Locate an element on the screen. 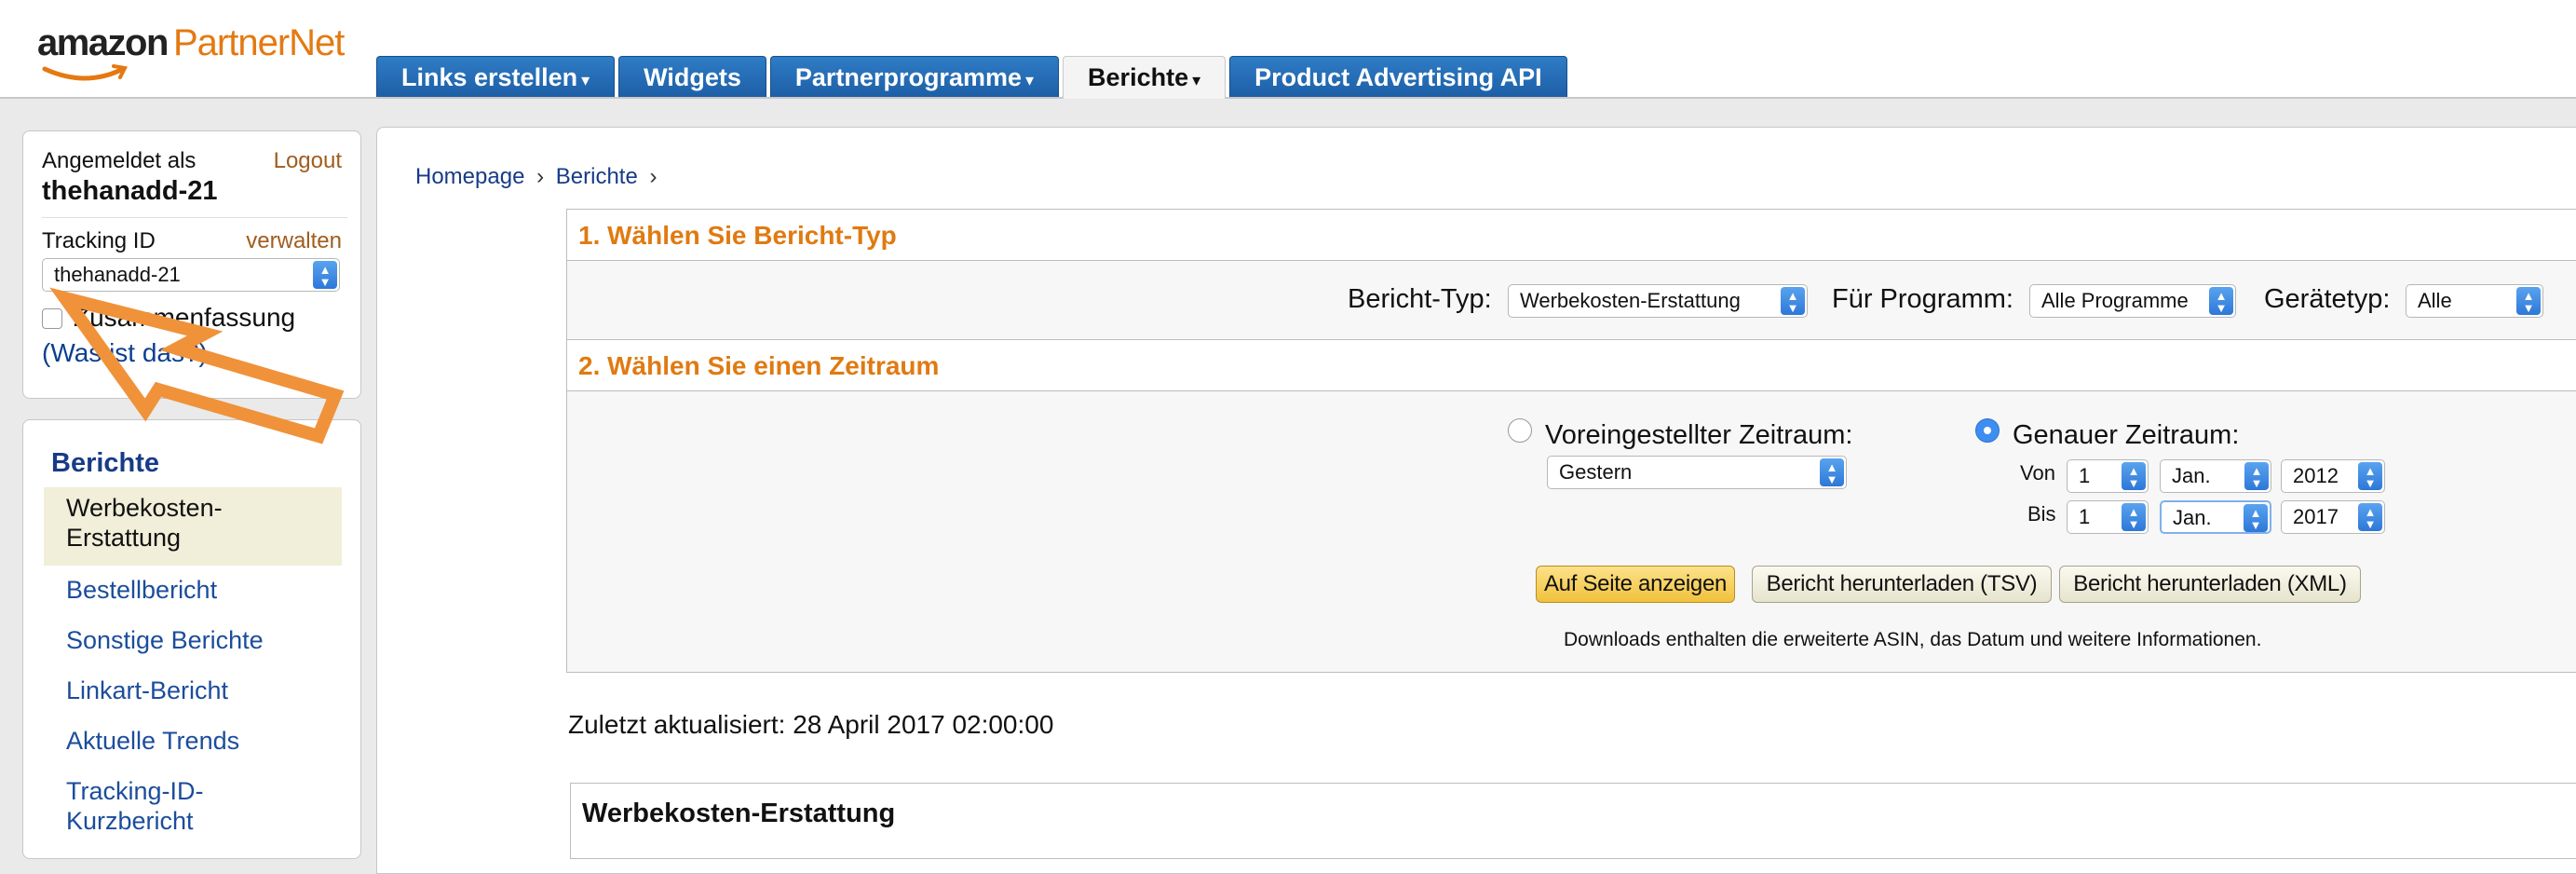  annotation-arrow-icon is located at coordinates (197, 365).